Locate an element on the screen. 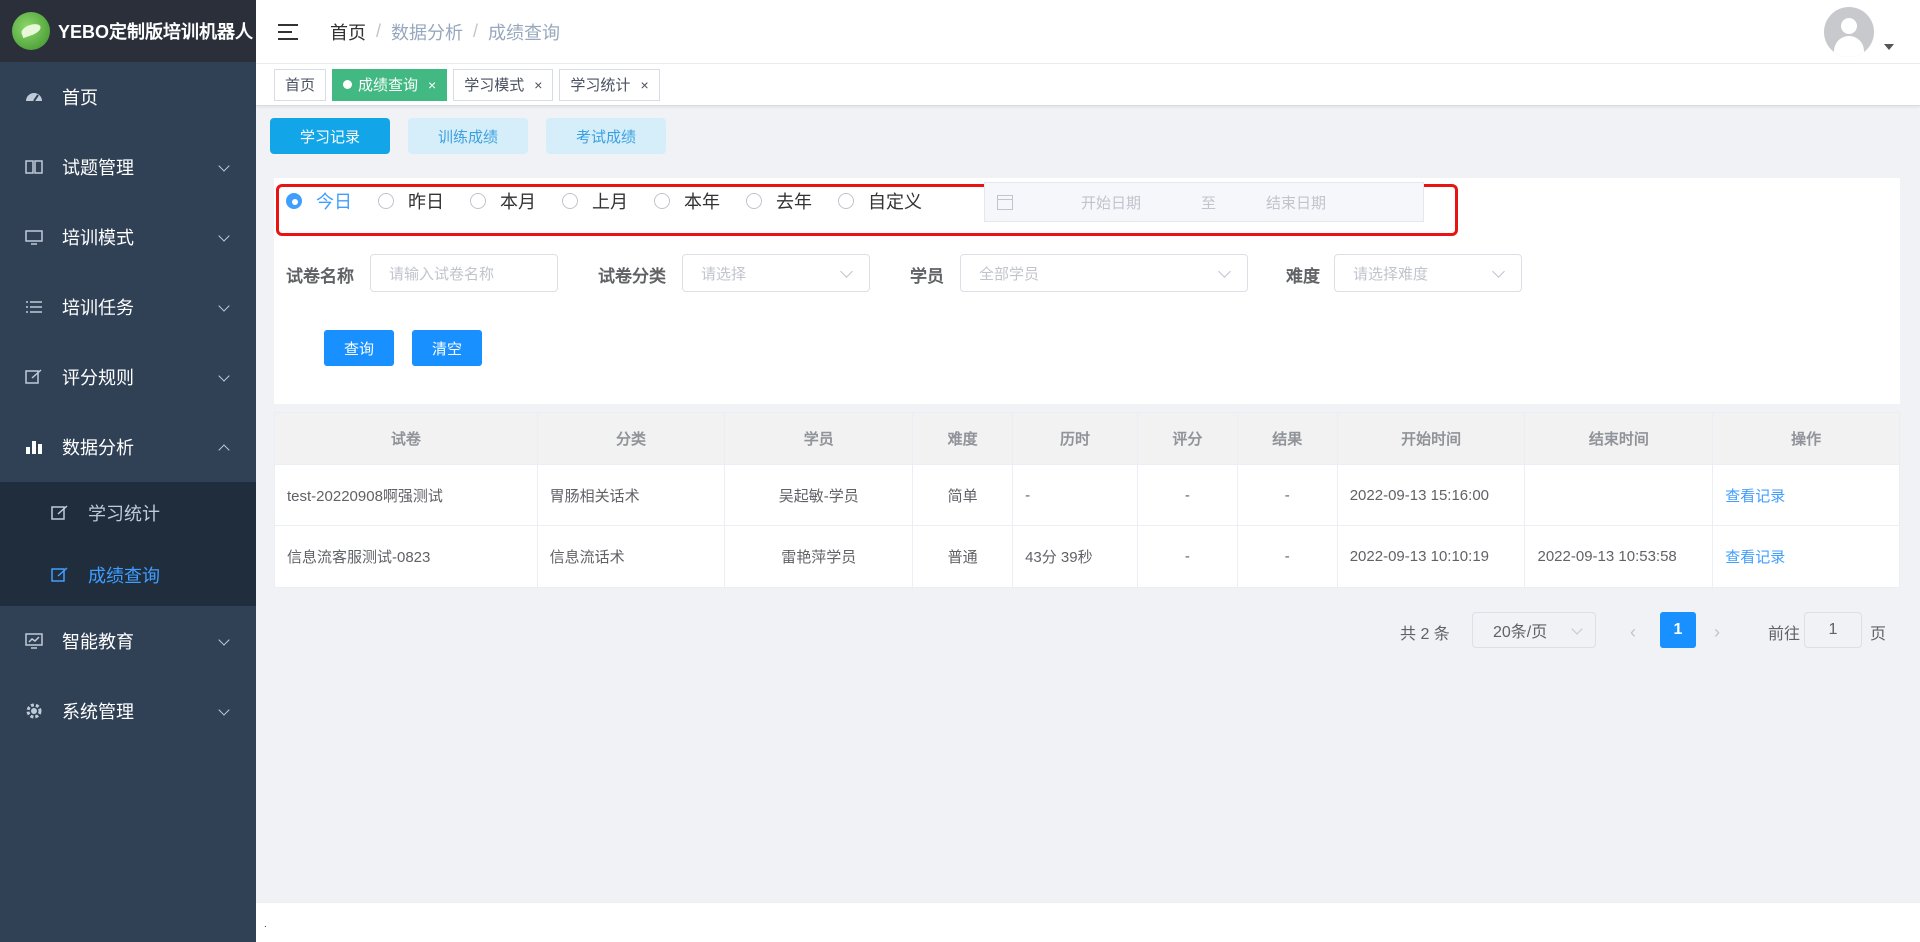 The height and width of the screenshot is (942, 1920). app-logo: YEBO定制版培训机器人 is located at coordinates (128, 31).